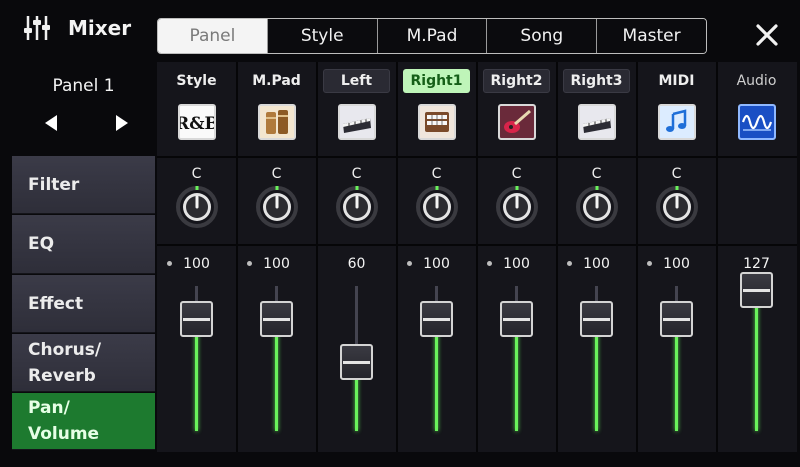 The height and width of the screenshot is (467, 800). What do you see at coordinates (677, 122) in the screenshot?
I see `music-note-icon` at bounding box center [677, 122].